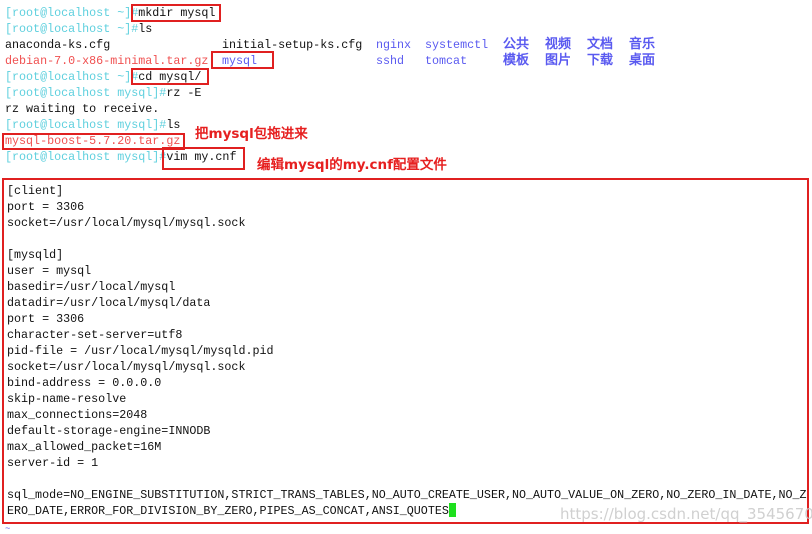 The image size is (812, 534). Describe the element at coordinates (558, 60) in the screenshot. I see `dir-item: 图片` at that location.